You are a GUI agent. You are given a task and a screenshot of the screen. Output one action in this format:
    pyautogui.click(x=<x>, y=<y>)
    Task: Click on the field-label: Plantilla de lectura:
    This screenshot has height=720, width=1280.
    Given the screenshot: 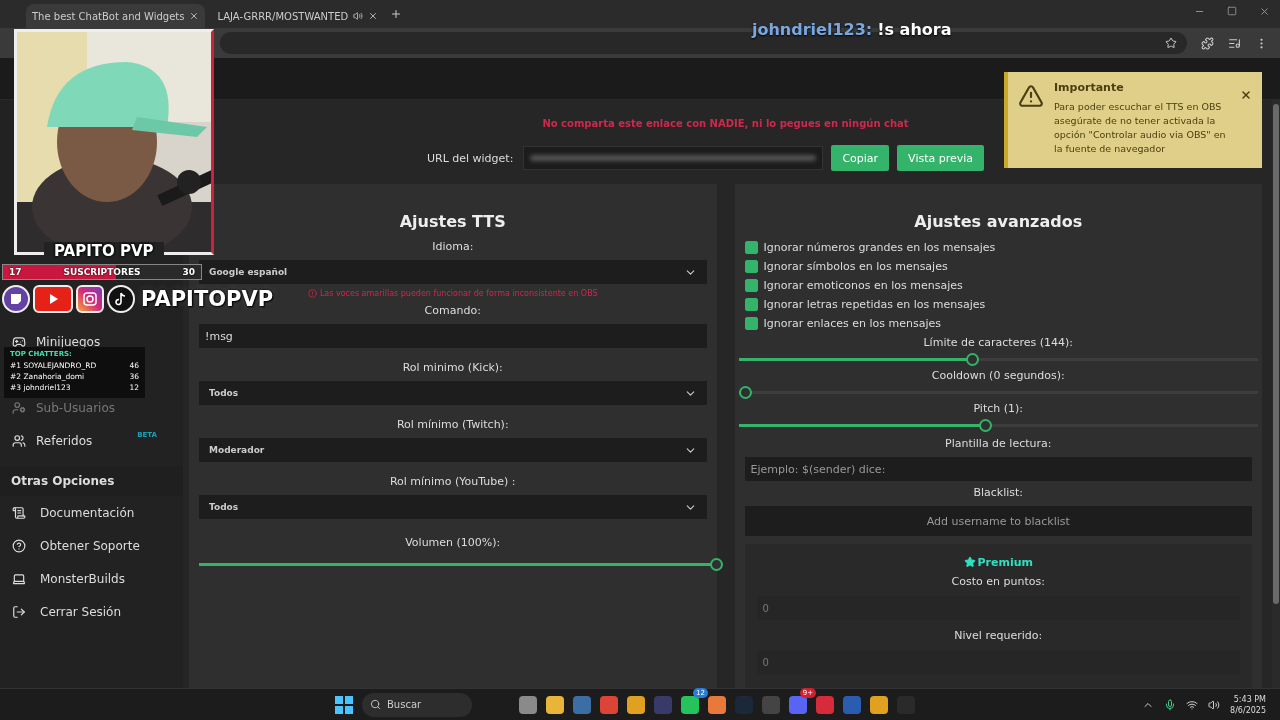 What is the action you would take?
    pyautogui.click(x=998, y=444)
    